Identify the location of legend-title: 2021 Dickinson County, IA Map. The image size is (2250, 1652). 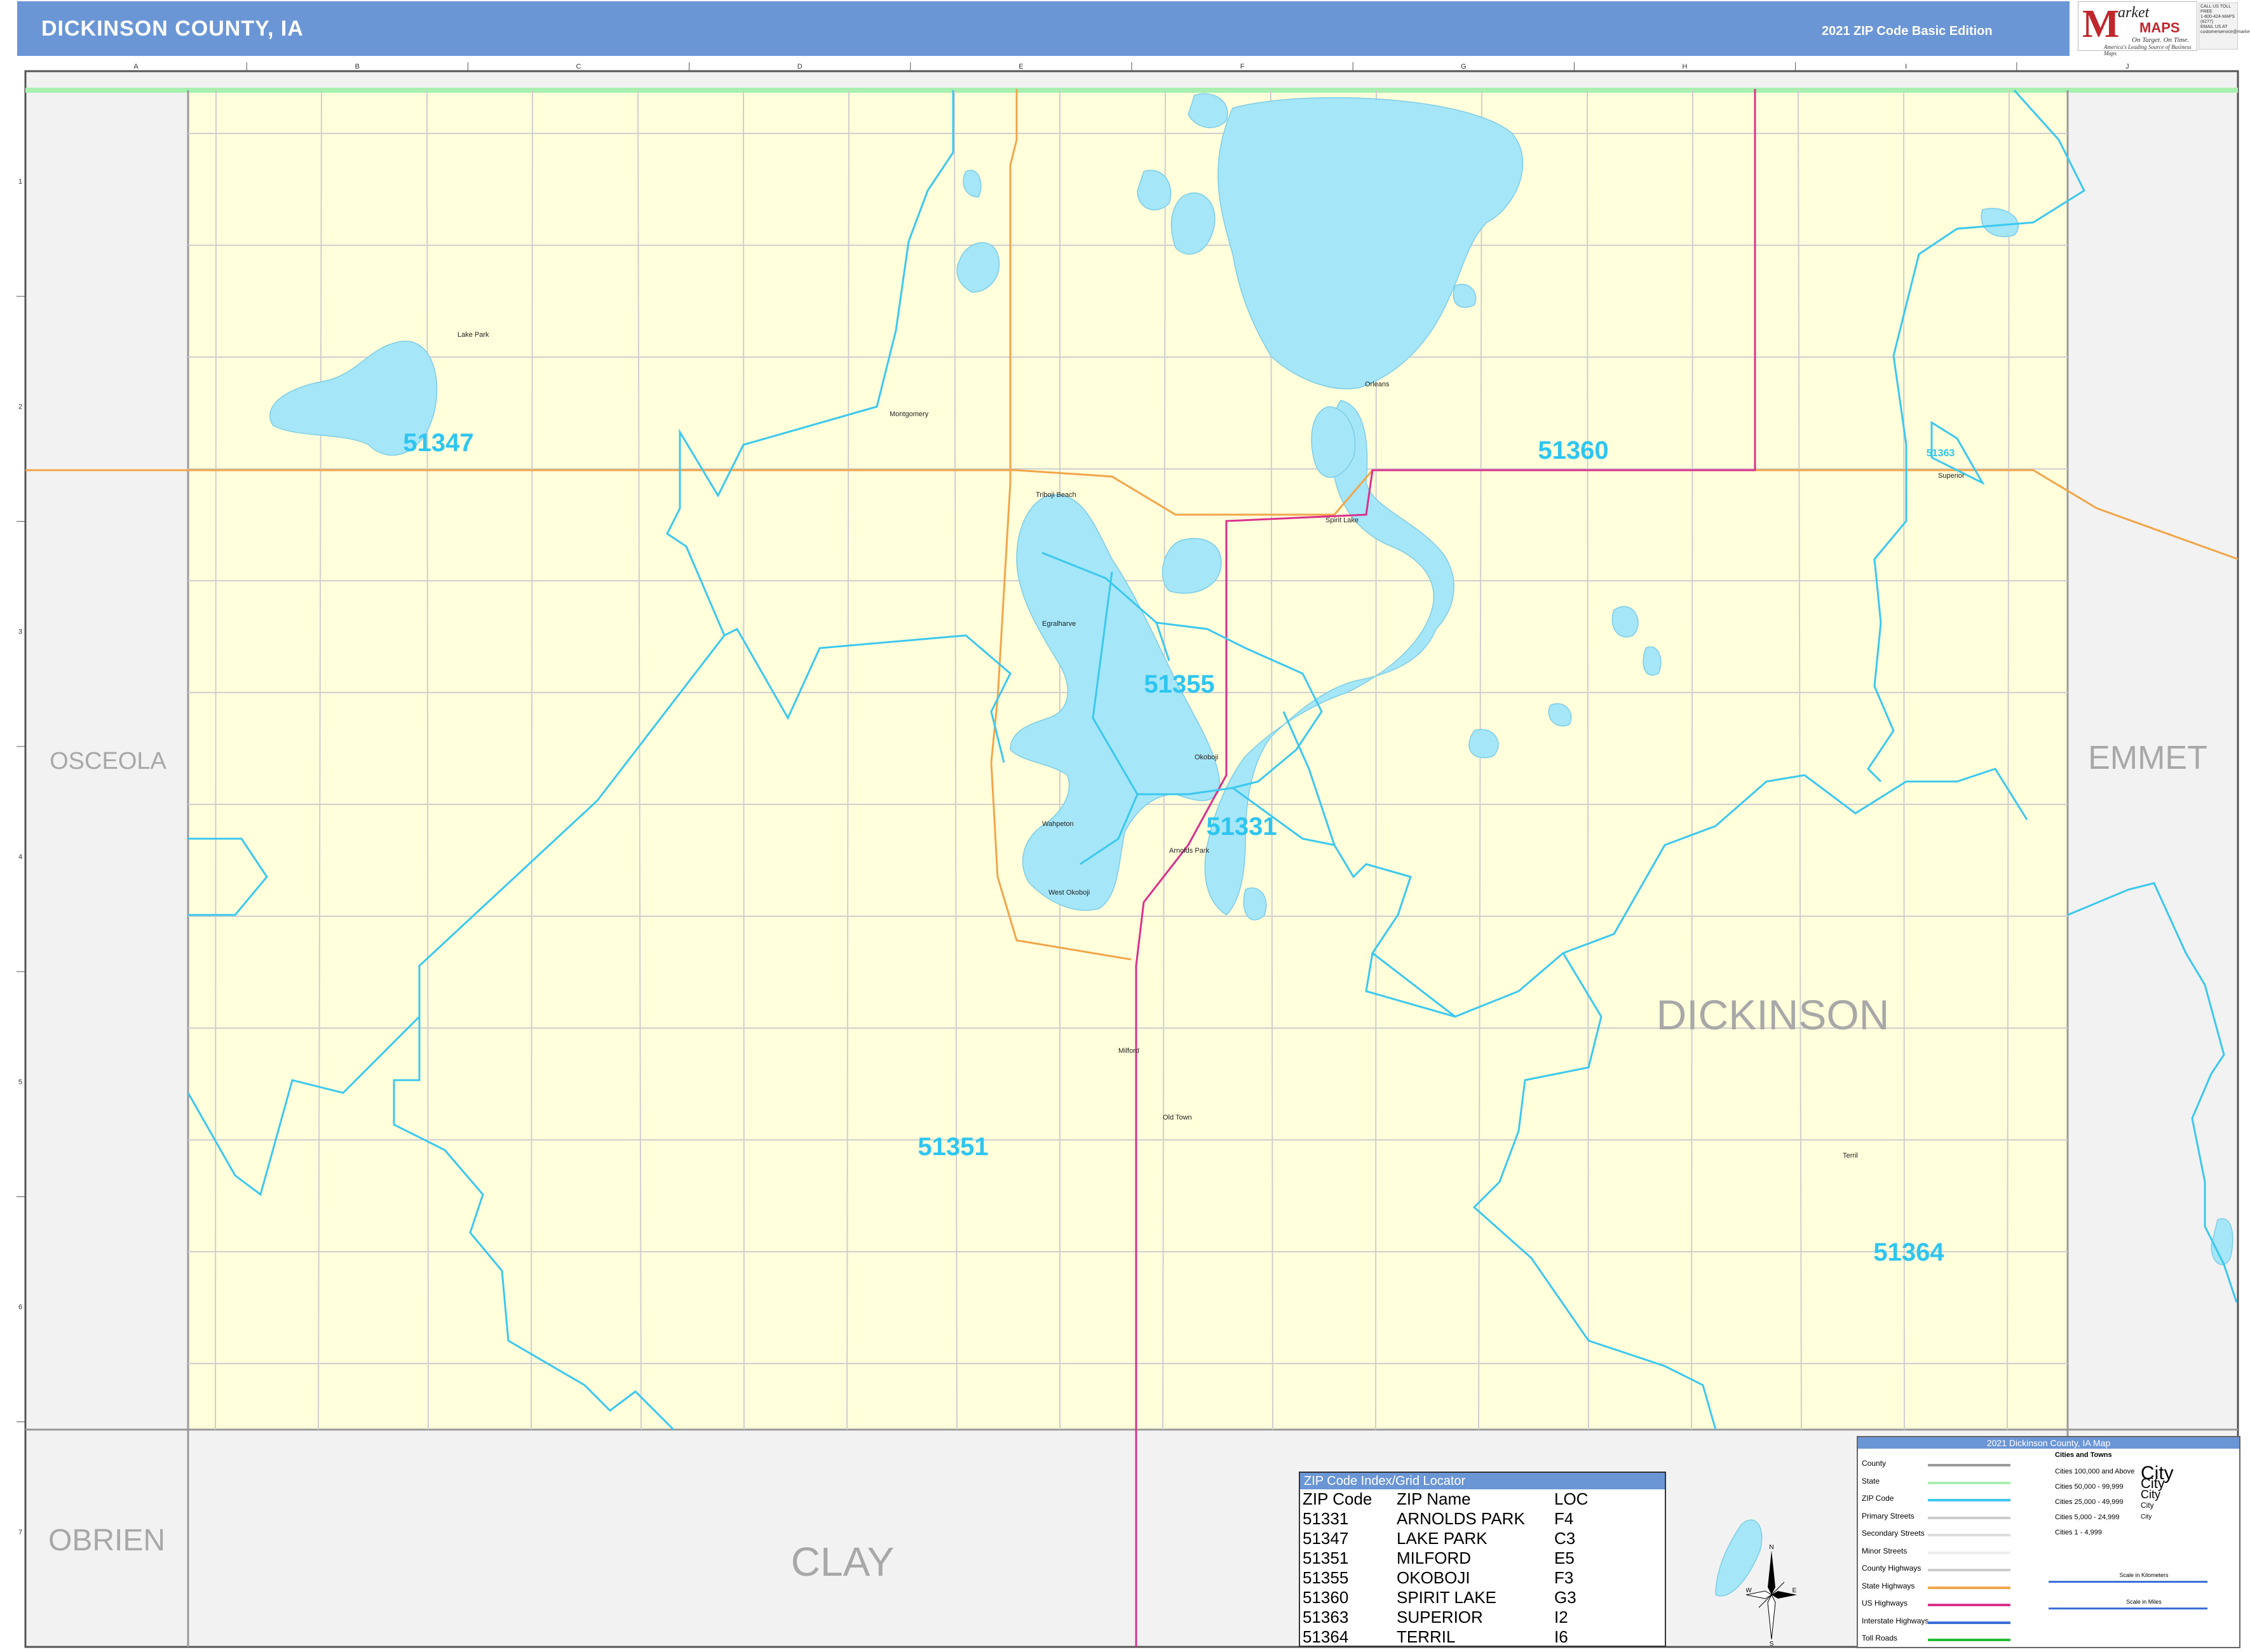
(2048, 1443).